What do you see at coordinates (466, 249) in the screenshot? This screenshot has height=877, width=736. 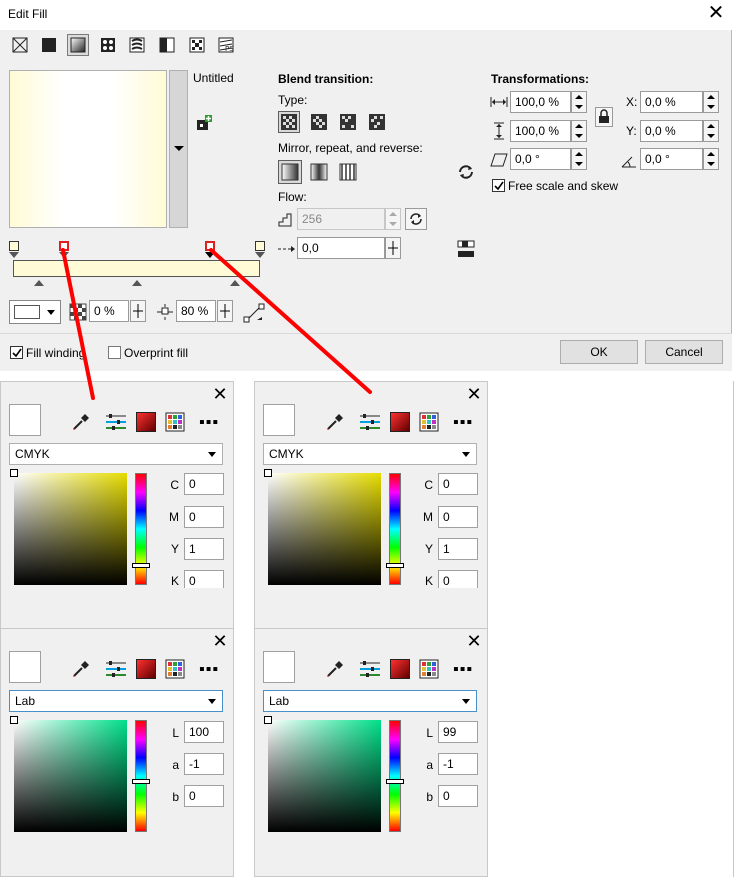 I see `smooth-blend-icon` at bounding box center [466, 249].